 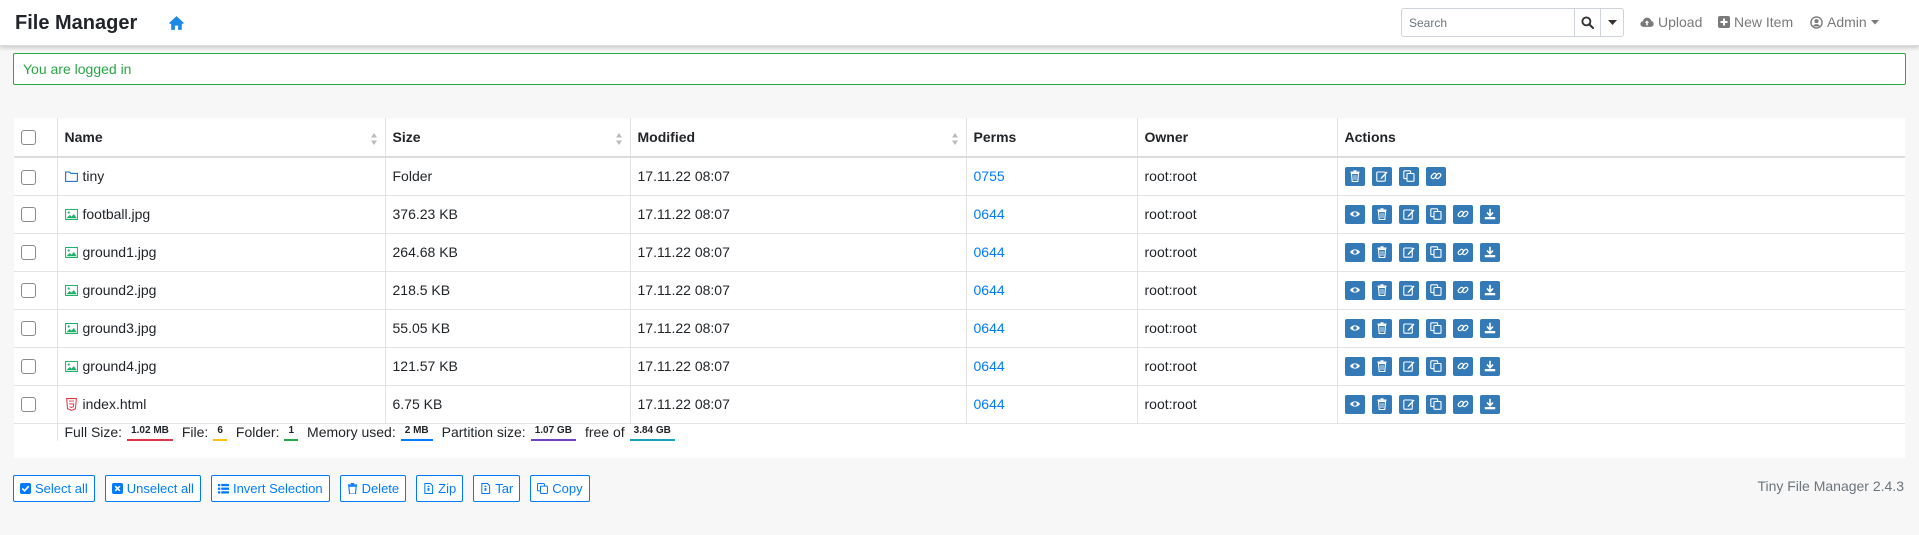 I want to click on tar-button: Tar, so click(x=497, y=488).